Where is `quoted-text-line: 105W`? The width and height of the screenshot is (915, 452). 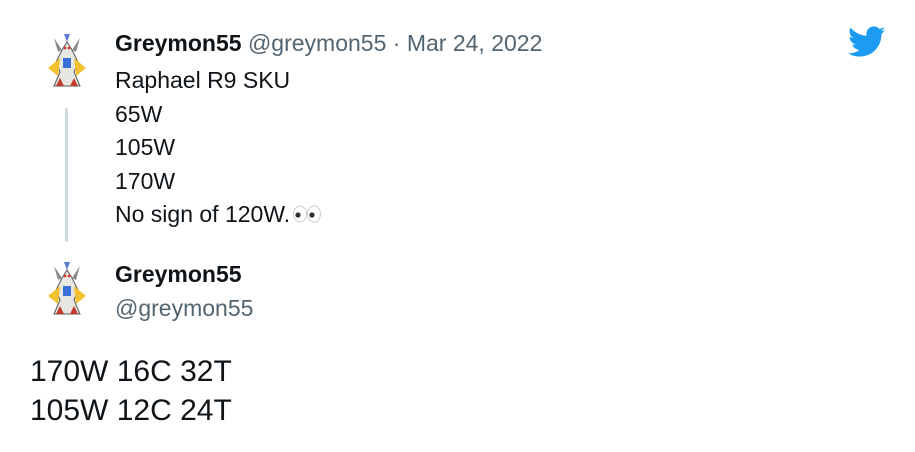
quoted-text-line: 105W is located at coordinates (145, 147).